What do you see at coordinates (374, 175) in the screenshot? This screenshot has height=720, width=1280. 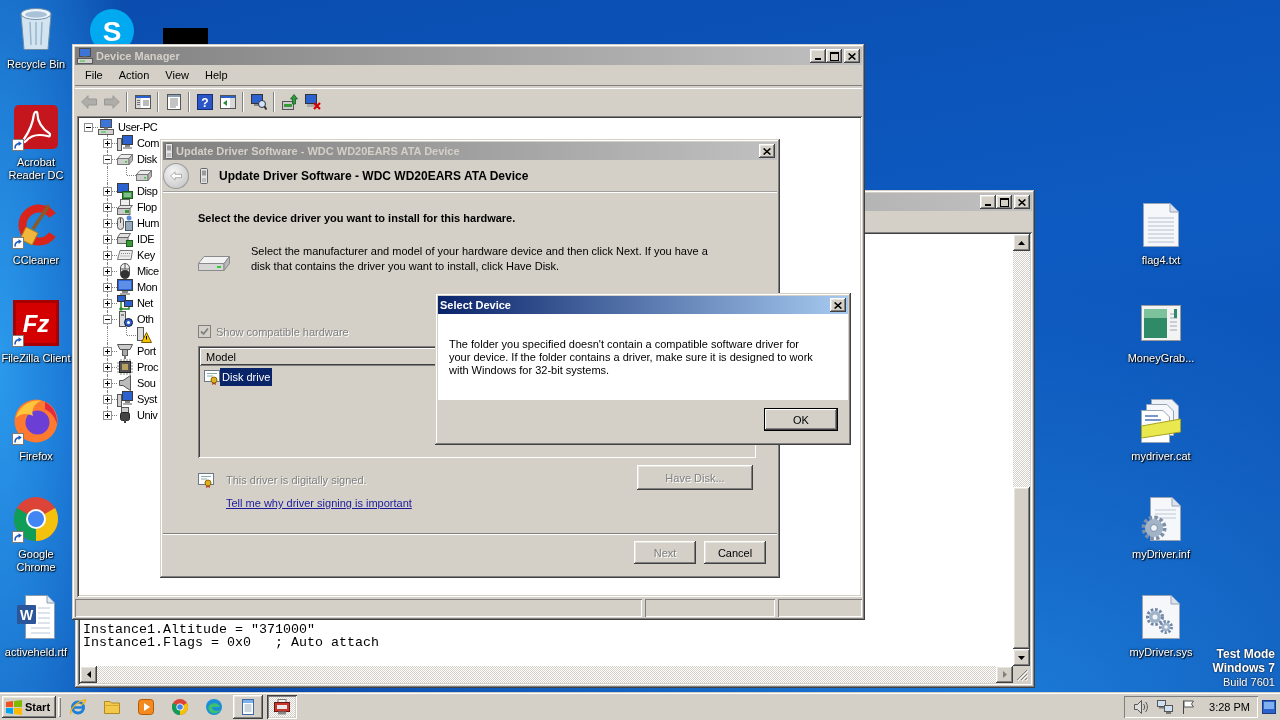 I see `wizard-heading: Update Driver Software - WDC WD20EARS ATA Device` at bounding box center [374, 175].